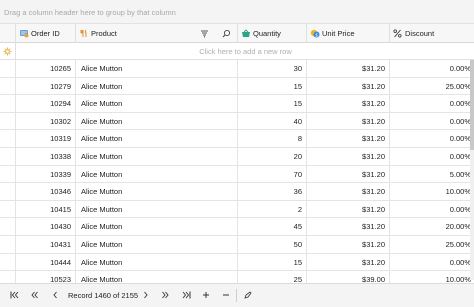 The image size is (474, 307). Describe the element at coordinates (46, 262) in the screenshot. I see `cell-order-id: 10444` at that location.